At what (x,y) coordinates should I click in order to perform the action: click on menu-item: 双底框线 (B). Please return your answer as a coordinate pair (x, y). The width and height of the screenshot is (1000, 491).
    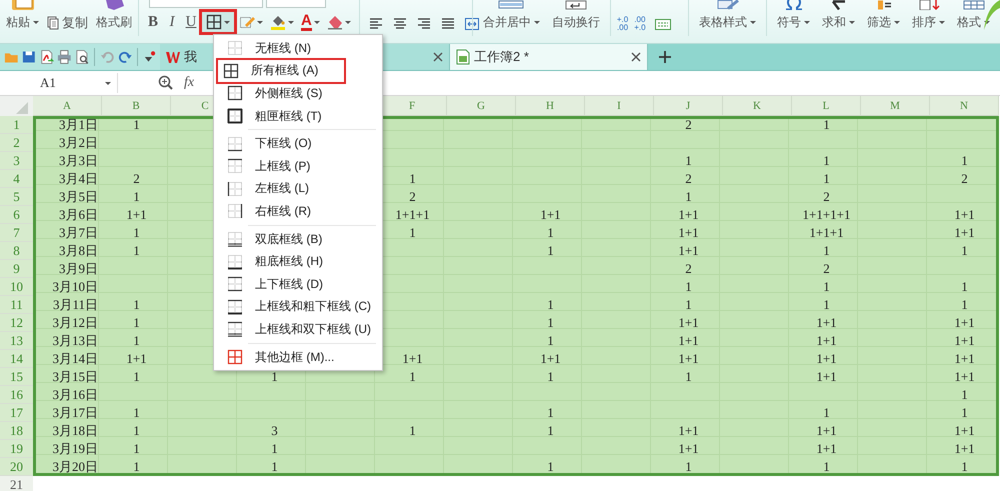
    Looking at the image, I should click on (298, 239).